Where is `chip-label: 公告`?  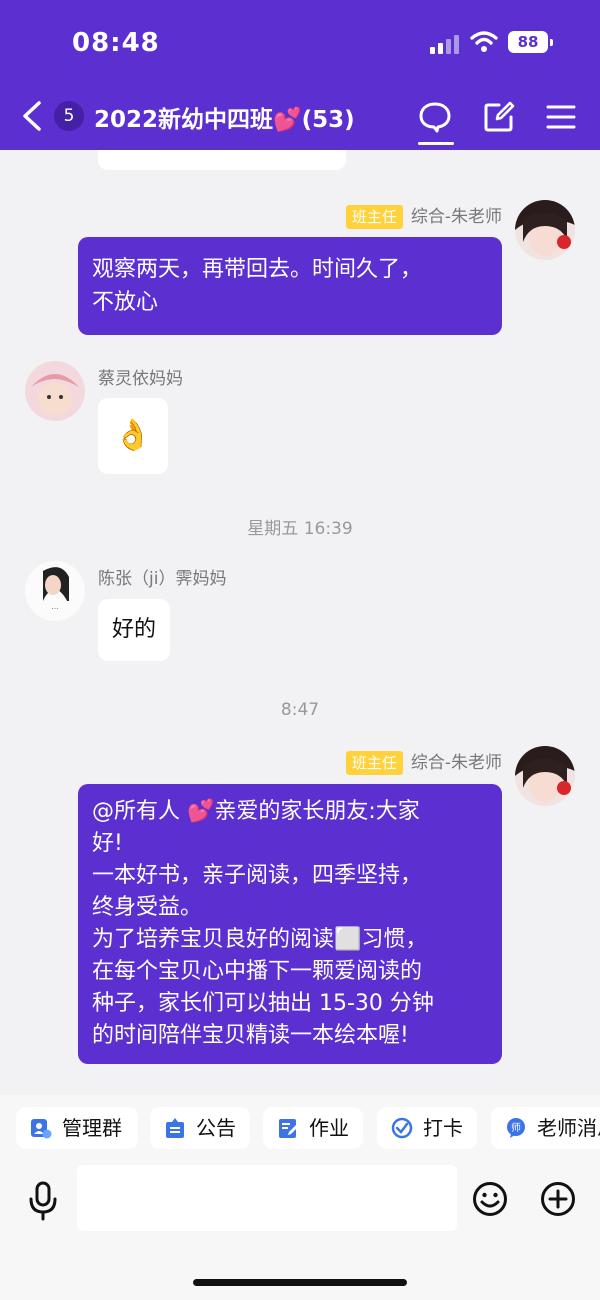
chip-label: 公告 is located at coordinates (216, 1128).